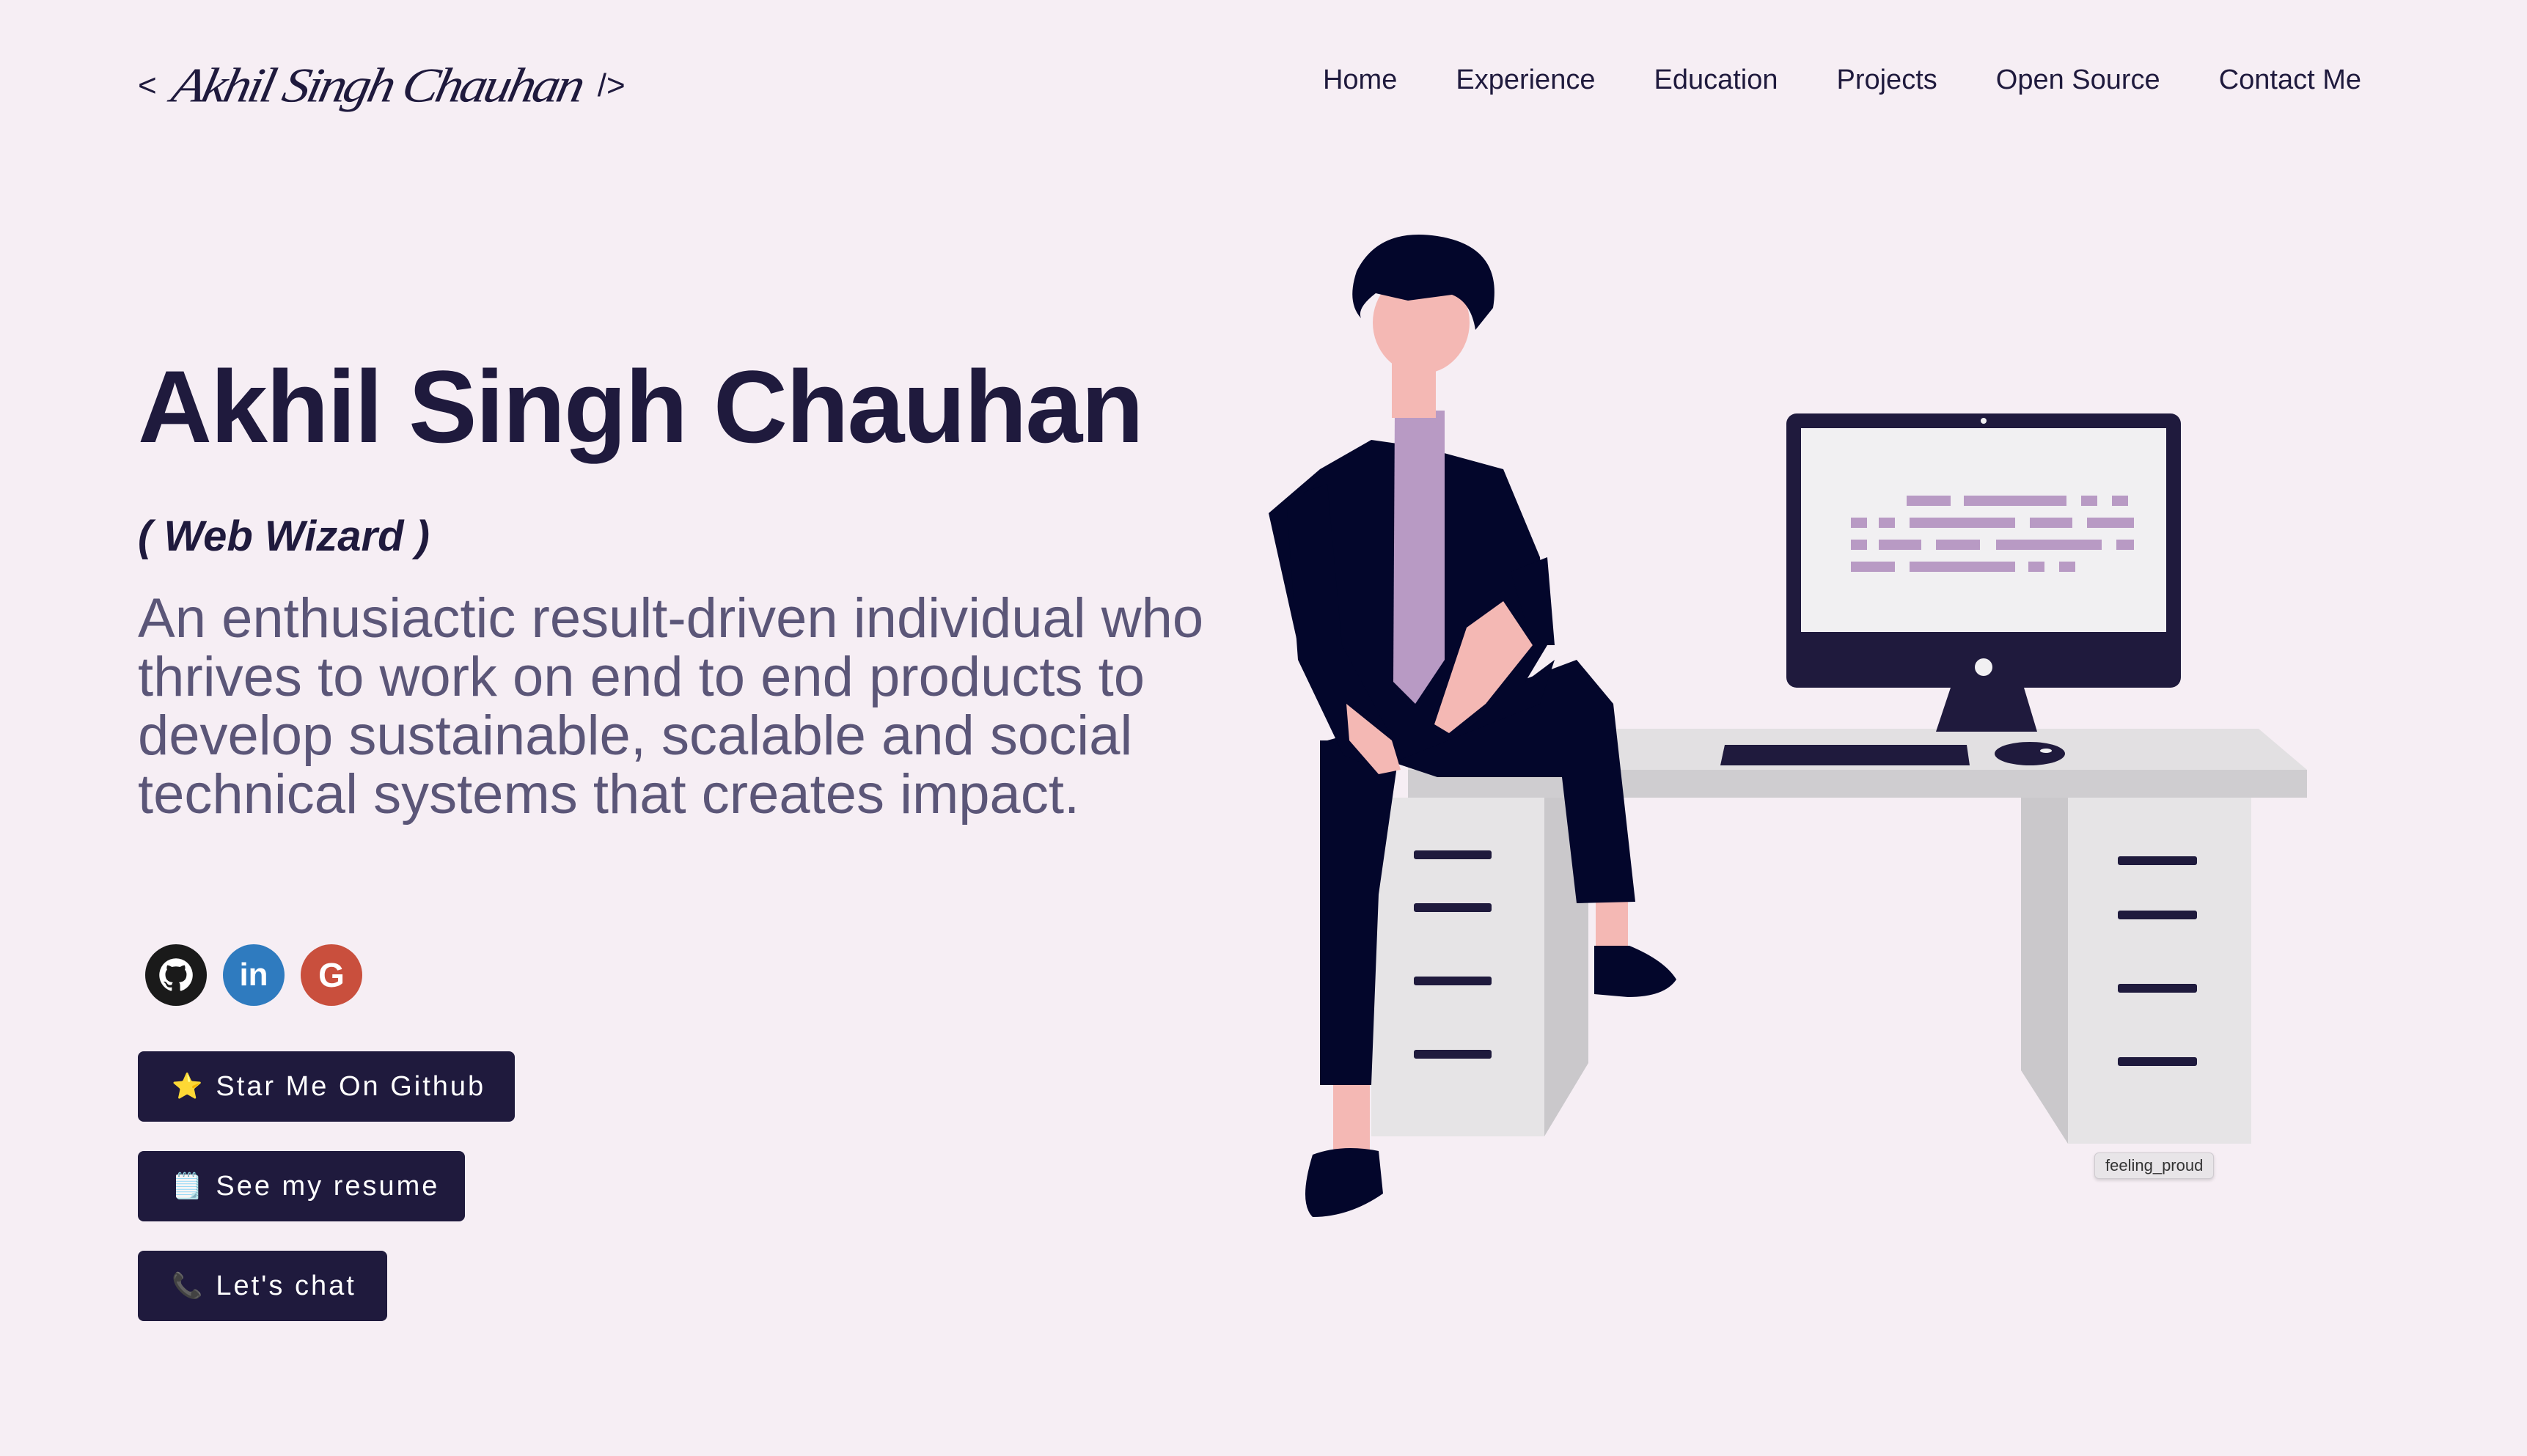 The image size is (2527, 1456). Describe the element at coordinates (2078, 80) in the screenshot. I see `nav-open-source: Open Source` at that location.